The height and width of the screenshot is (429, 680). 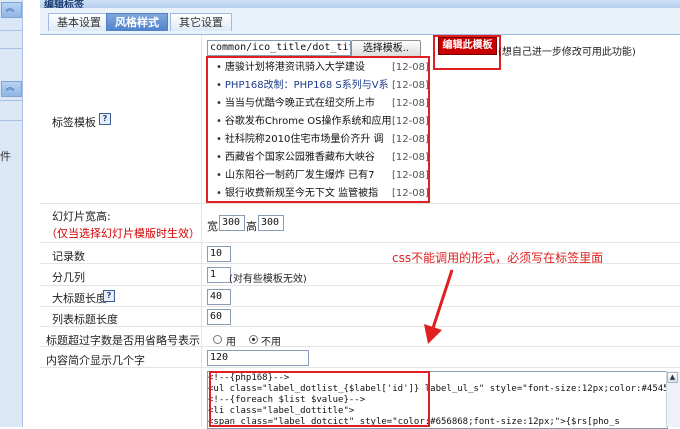 I want to click on list-title-length-input: 60, so click(x=219, y=317).